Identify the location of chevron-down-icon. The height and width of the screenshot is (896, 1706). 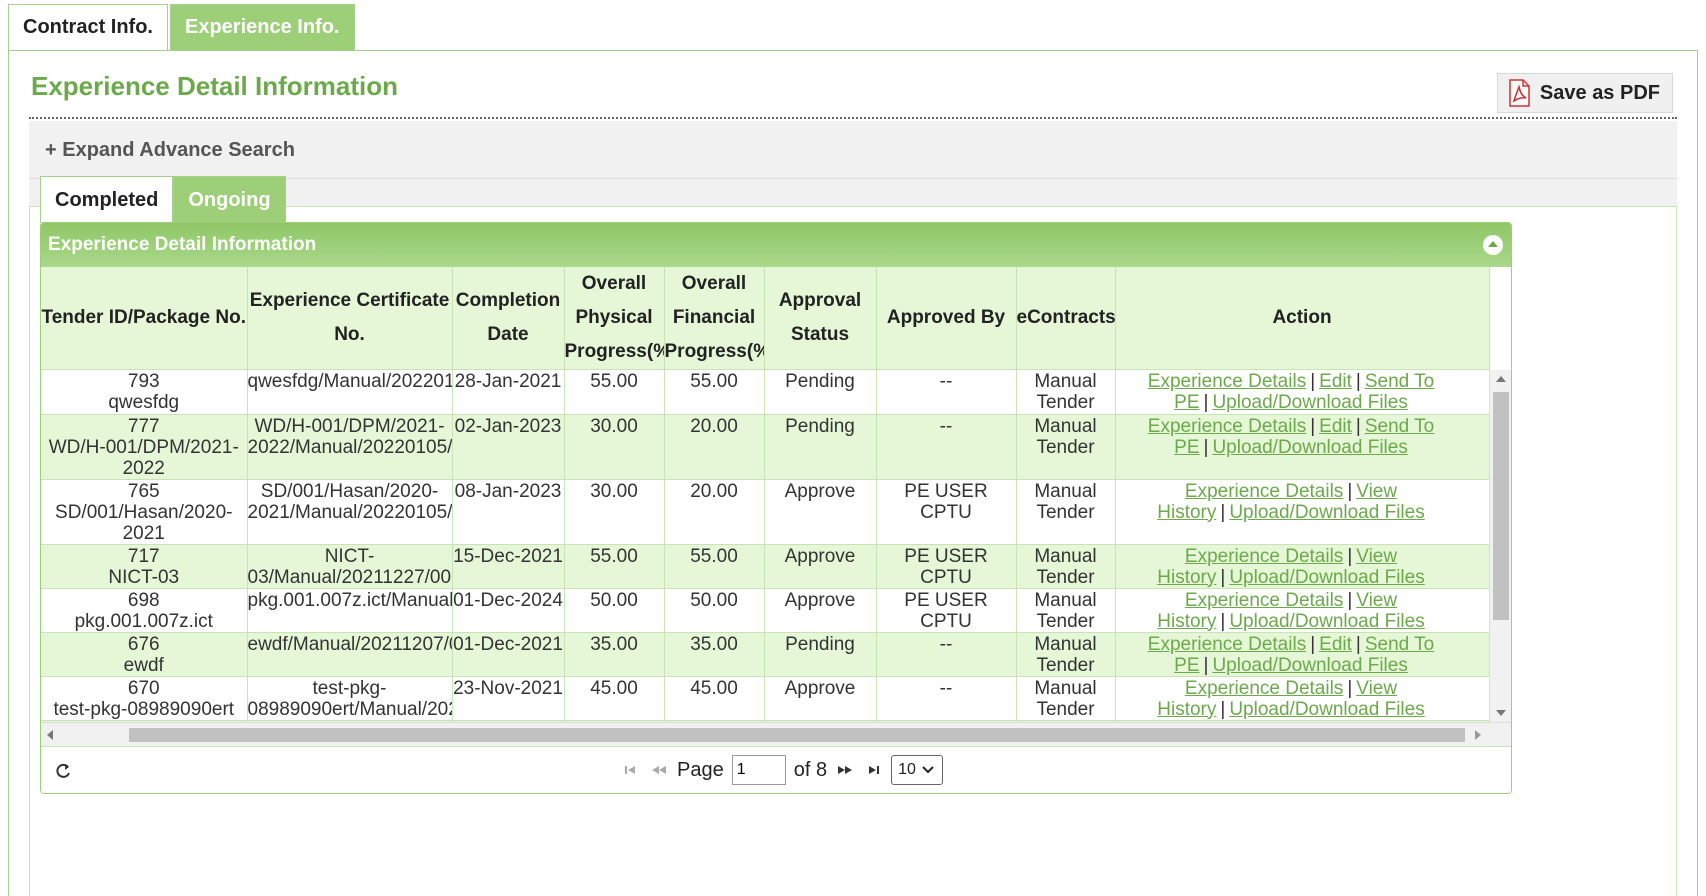
(928, 770).